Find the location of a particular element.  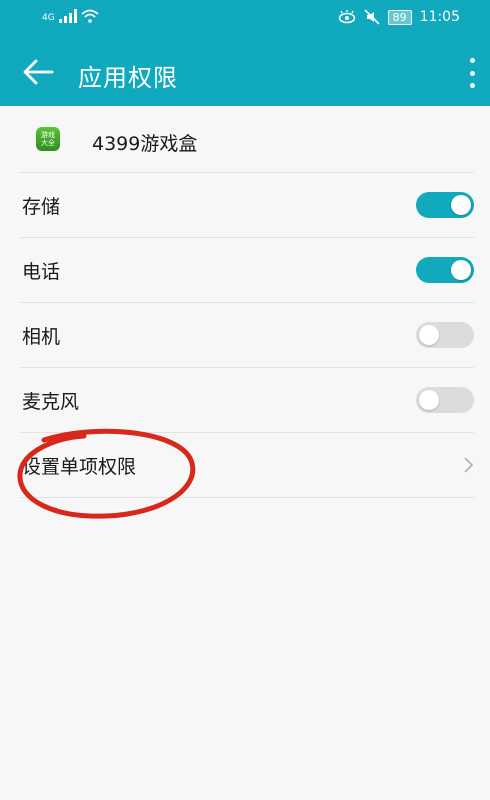

signal-icon is located at coordinates (67, 16).